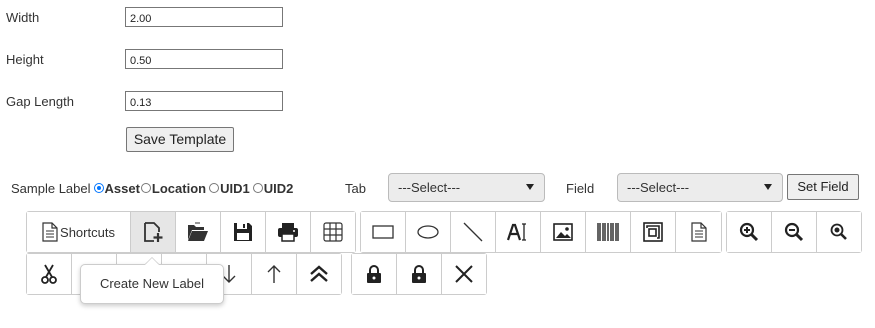 The height and width of the screenshot is (328, 875). What do you see at coordinates (152, 261) in the screenshot?
I see `tooltip-arrow-inner` at bounding box center [152, 261].